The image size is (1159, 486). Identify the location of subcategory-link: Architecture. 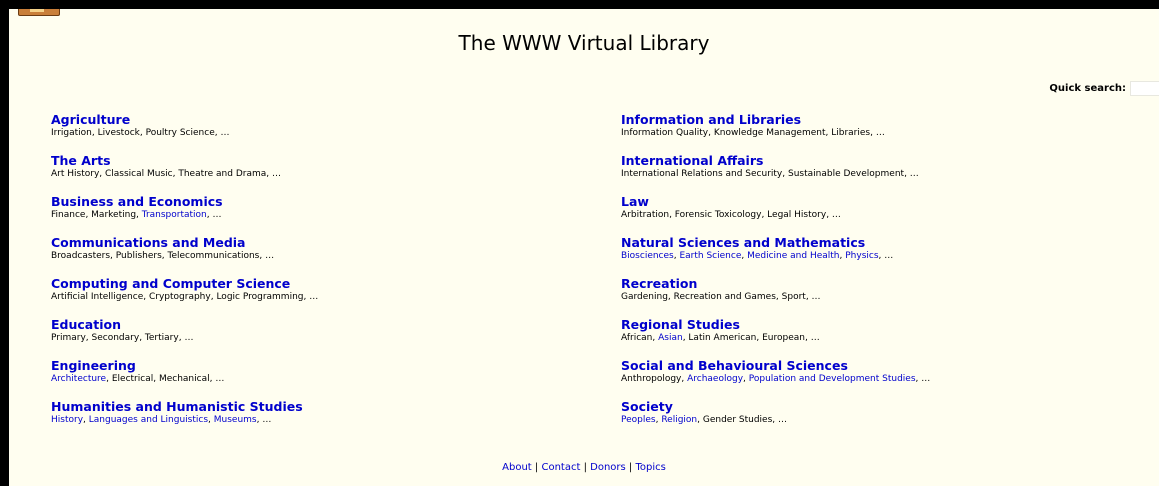
(78, 379).